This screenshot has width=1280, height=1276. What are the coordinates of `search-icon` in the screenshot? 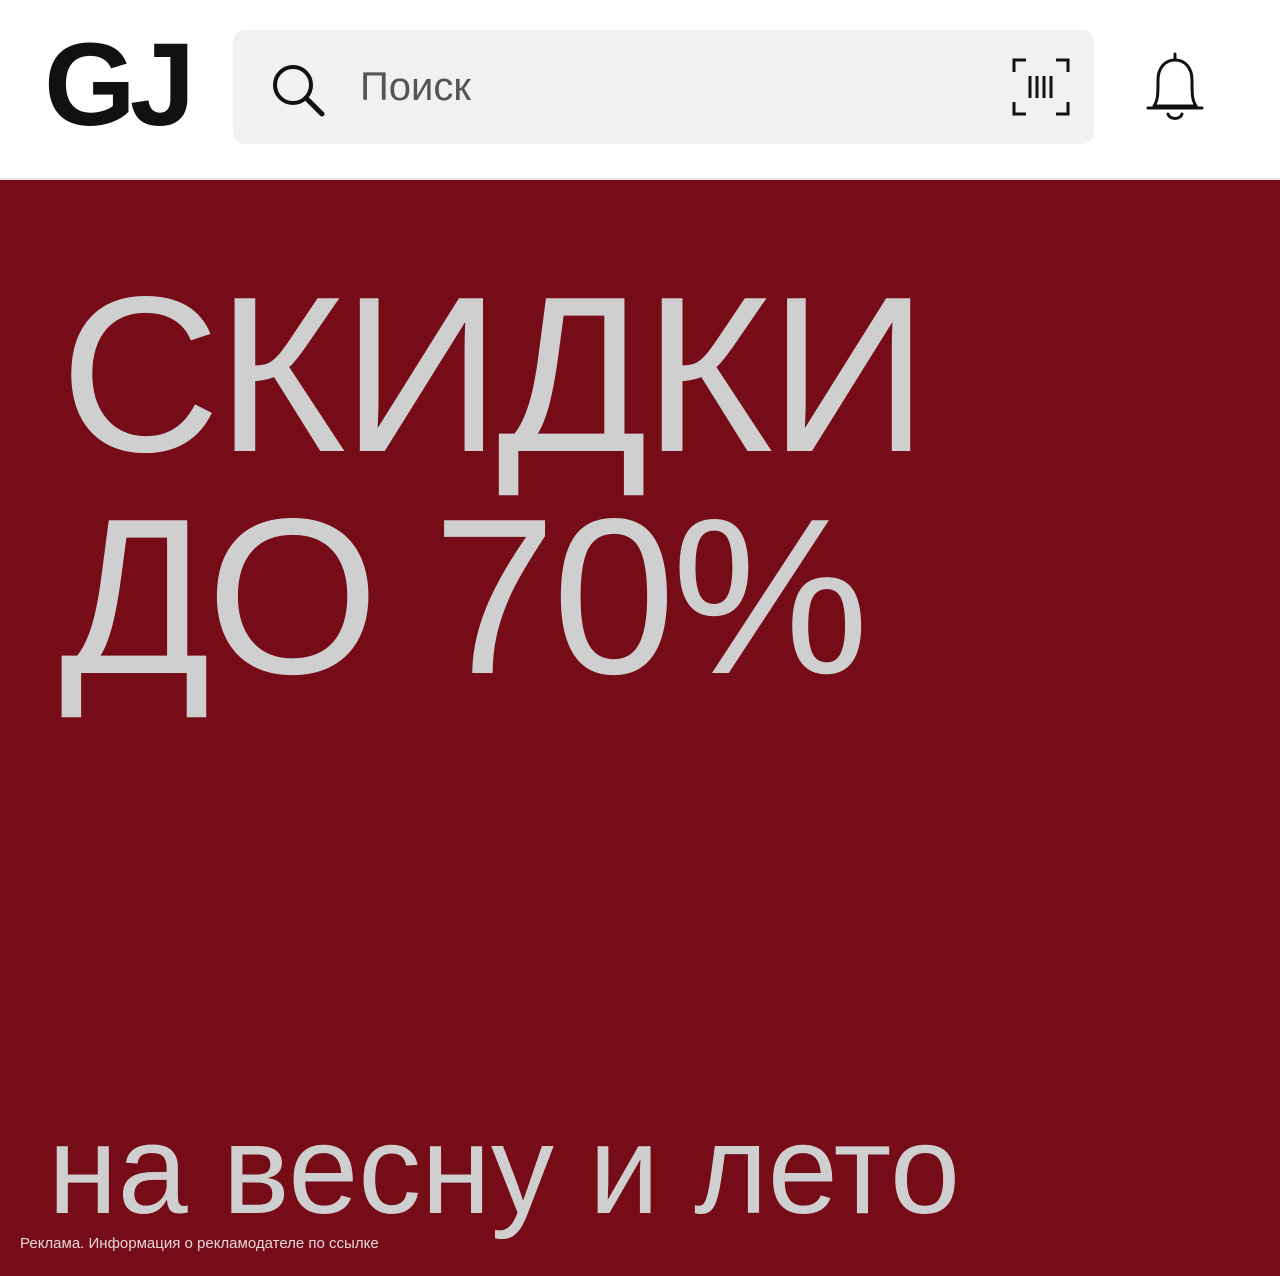 It's located at (299, 91).